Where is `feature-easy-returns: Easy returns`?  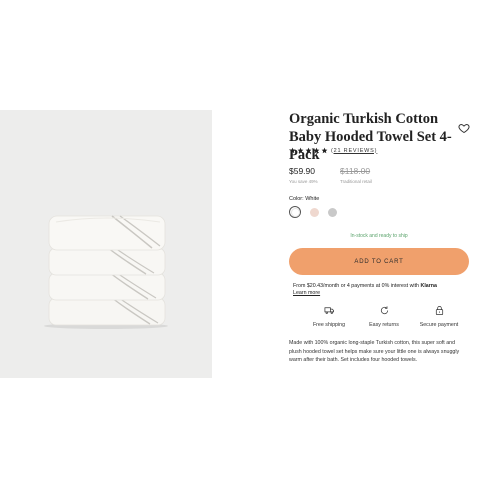 feature-easy-returns: Easy returns is located at coordinates (384, 316).